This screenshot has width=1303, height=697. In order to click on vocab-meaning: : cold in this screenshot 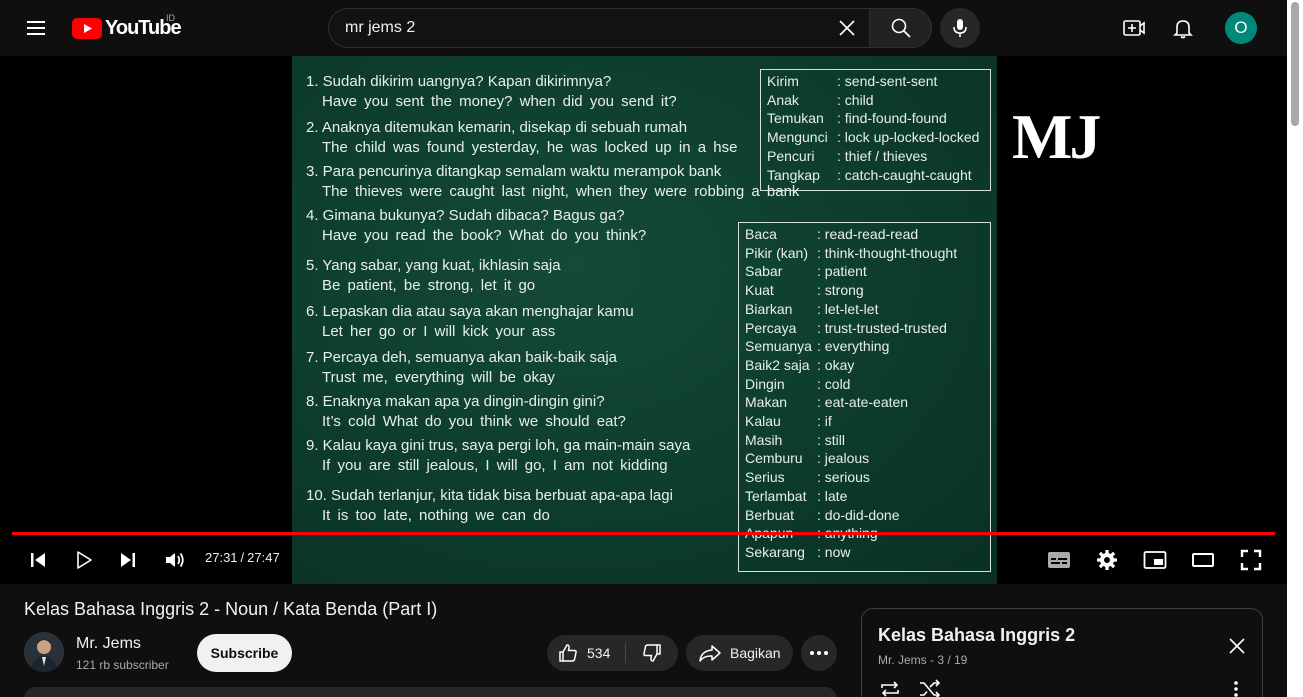, I will do `click(834, 383)`.